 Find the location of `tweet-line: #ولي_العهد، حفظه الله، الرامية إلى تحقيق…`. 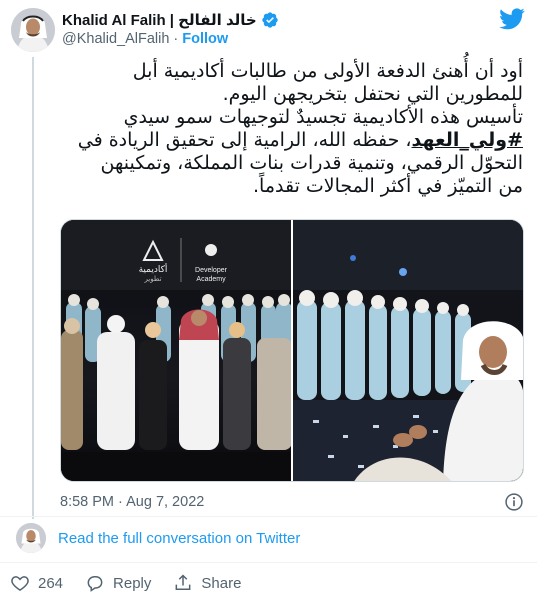

tweet-line: #ولي_العهد، حفظه الله، الرامية إلى تحقيق… is located at coordinates (291, 140).